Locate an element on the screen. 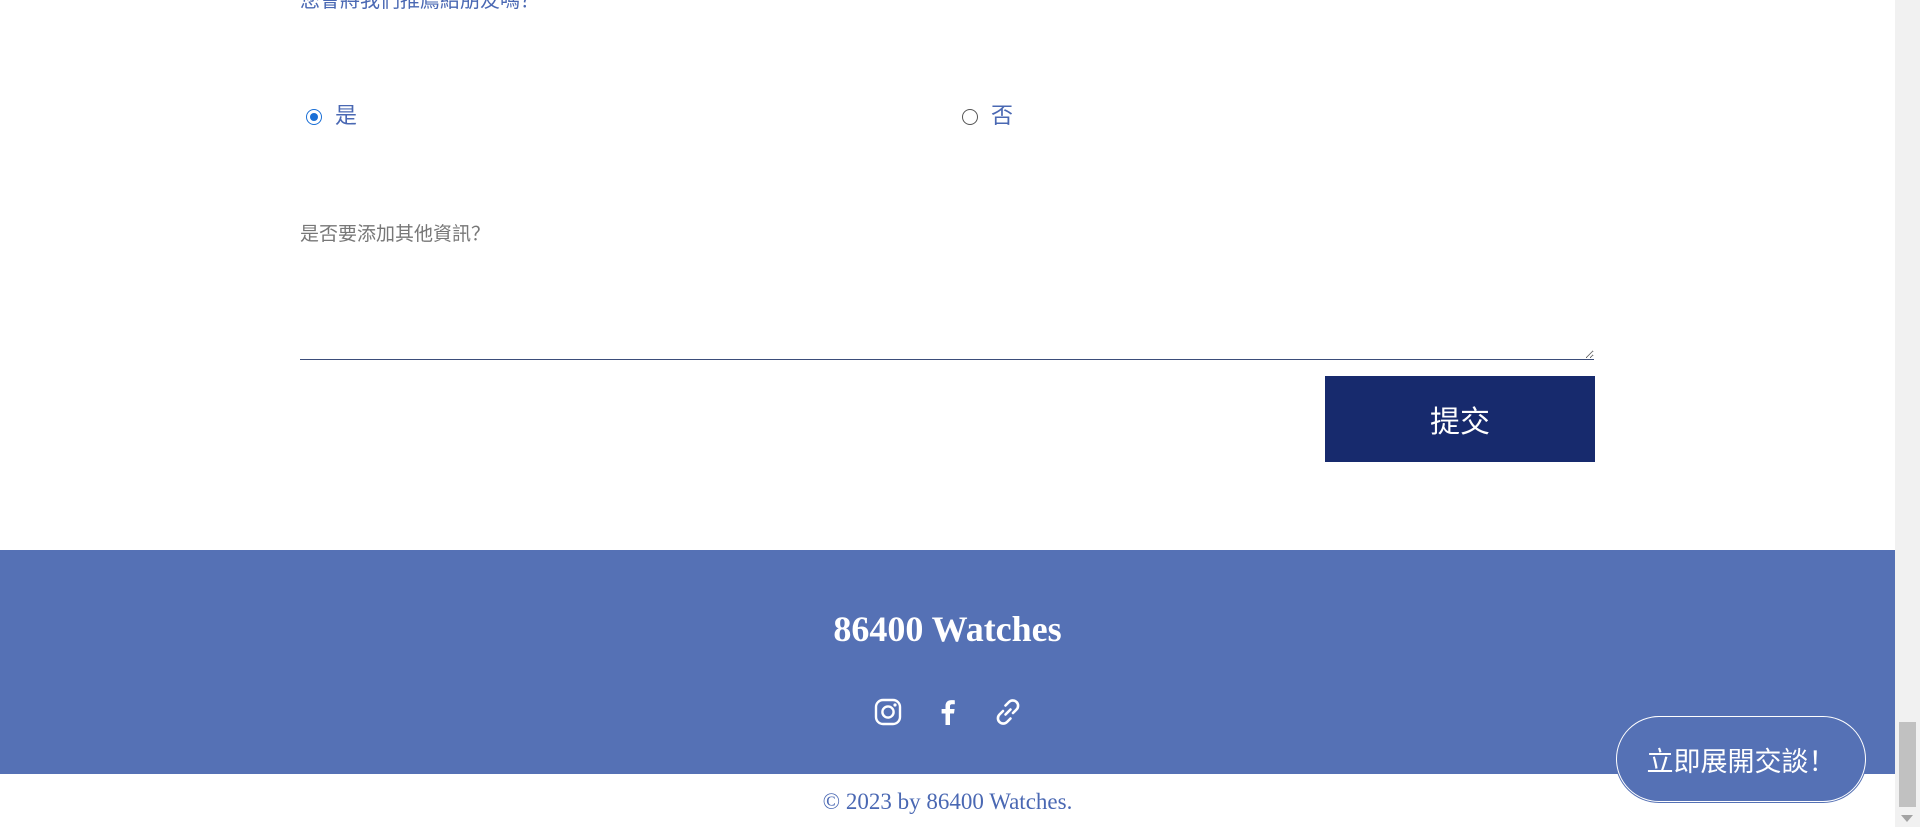  radio-button-yes is located at coordinates (314, 117).